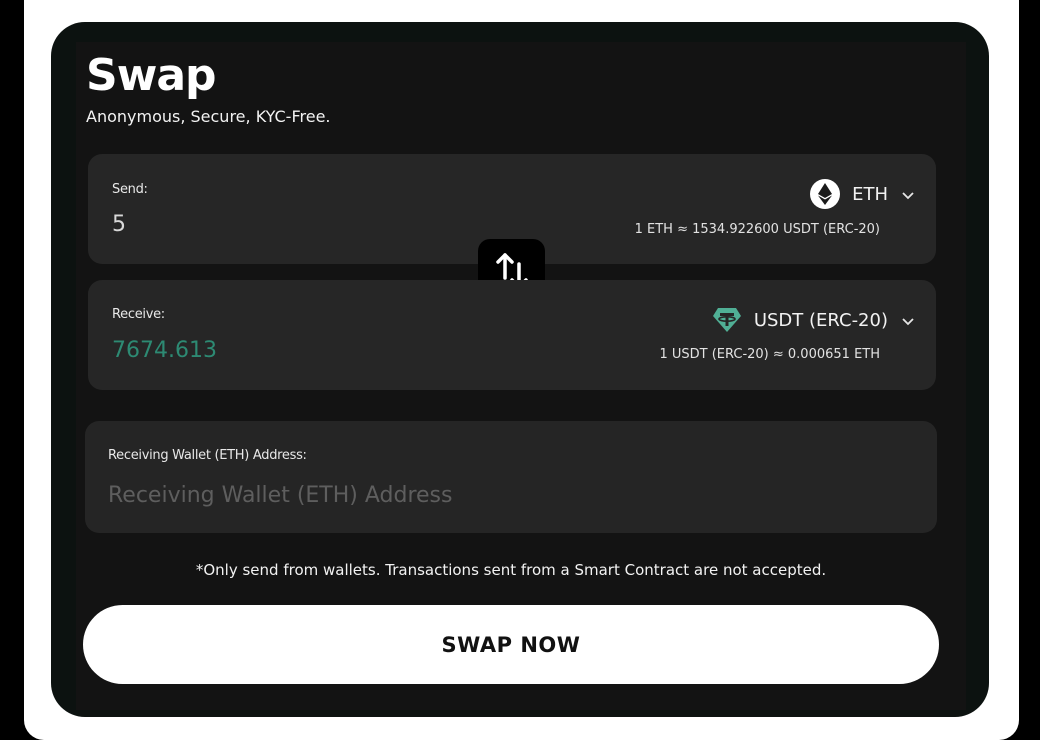 This screenshot has height=740, width=1040. What do you see at coordinates (870, 194) in the screenshot?
I see `send-token-label: ETH` at bounding box center [870, 194].